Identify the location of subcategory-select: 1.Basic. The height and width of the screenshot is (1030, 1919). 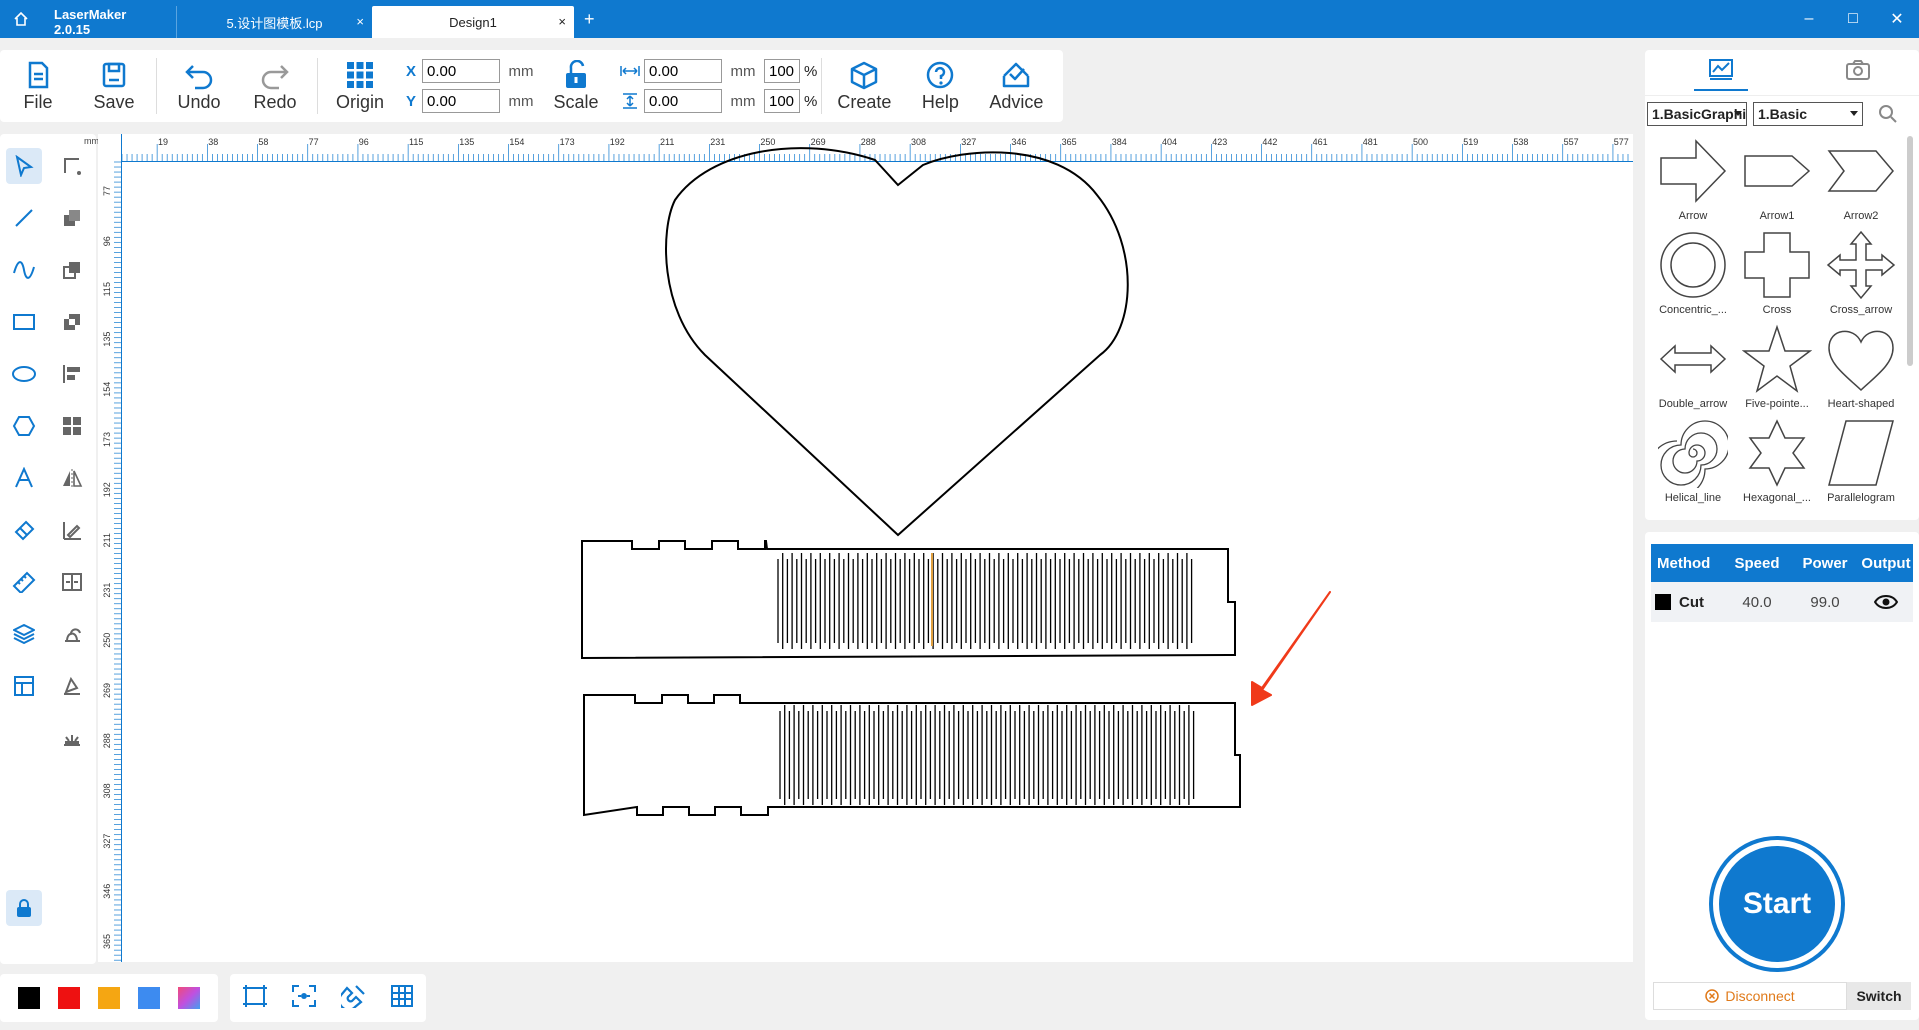
(1808, 114).